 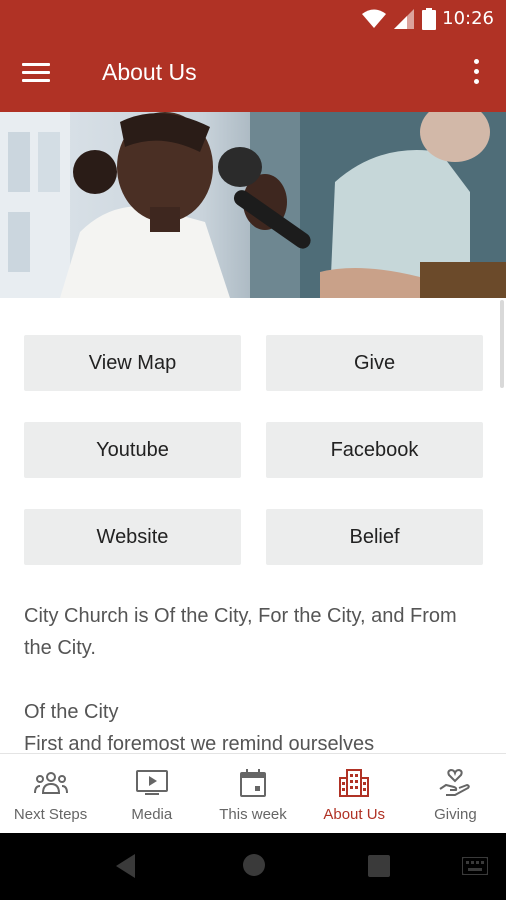 What do you see at coordinates (455, 783) in the screenshot?
I see `hand-heart-icon` at bounding box center [455, 783].